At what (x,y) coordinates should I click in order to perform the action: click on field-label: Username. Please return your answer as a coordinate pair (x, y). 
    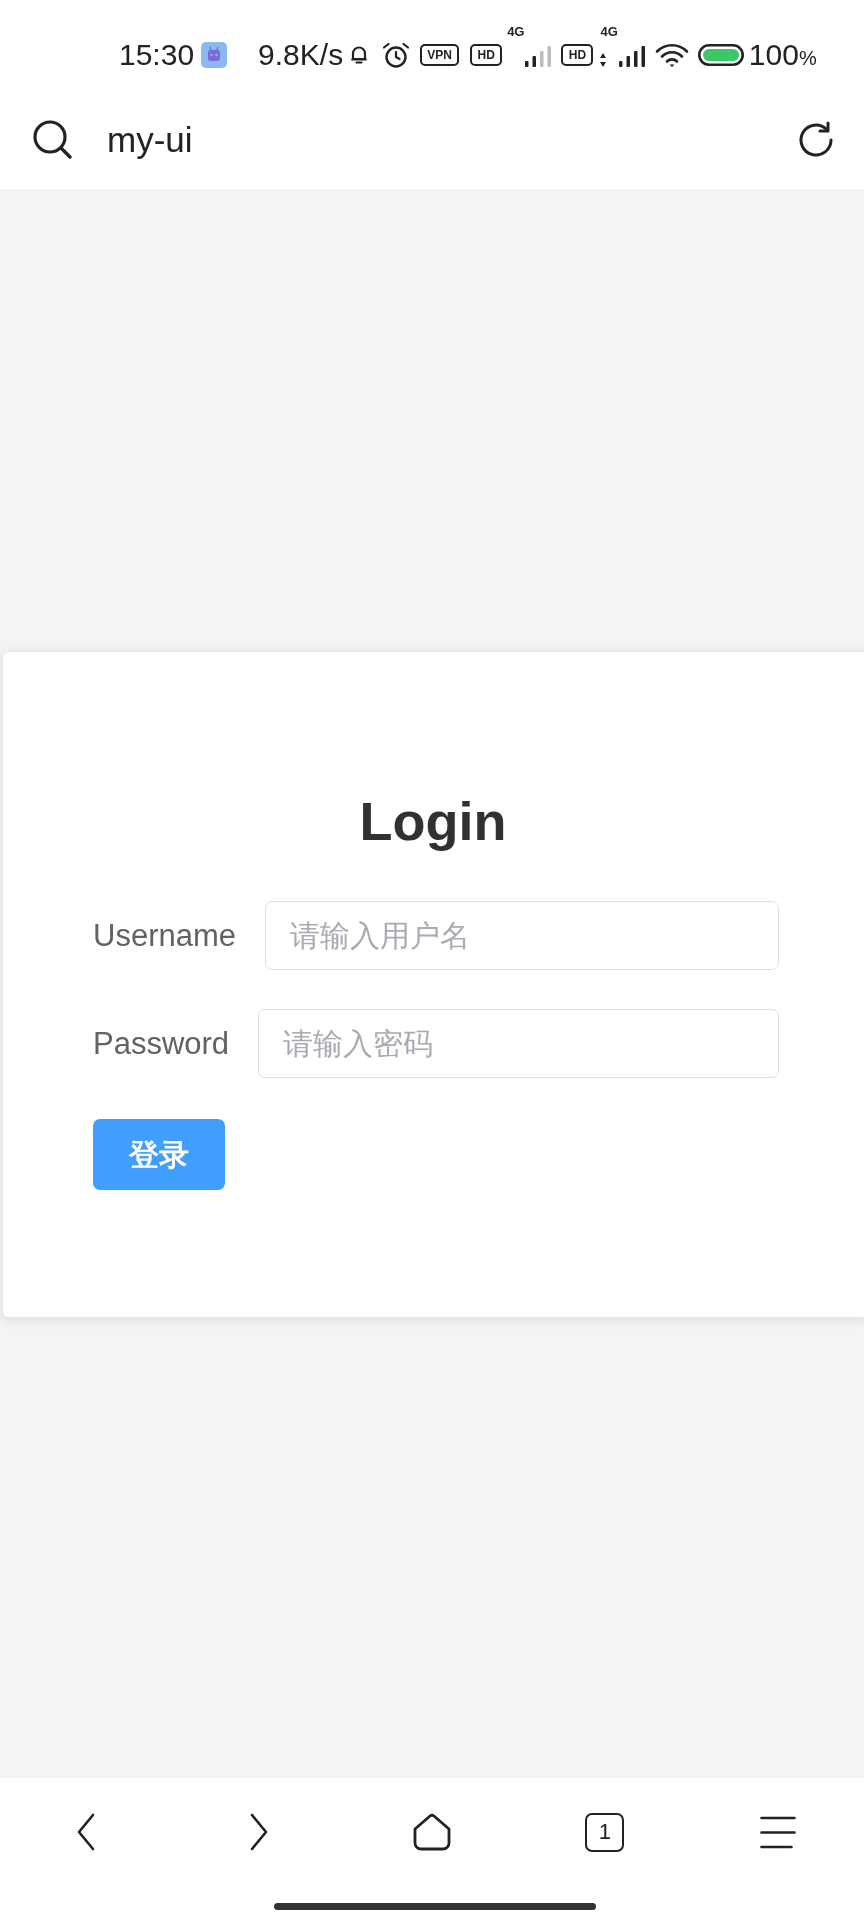
    Looking at the image, I should click on (164, 935).